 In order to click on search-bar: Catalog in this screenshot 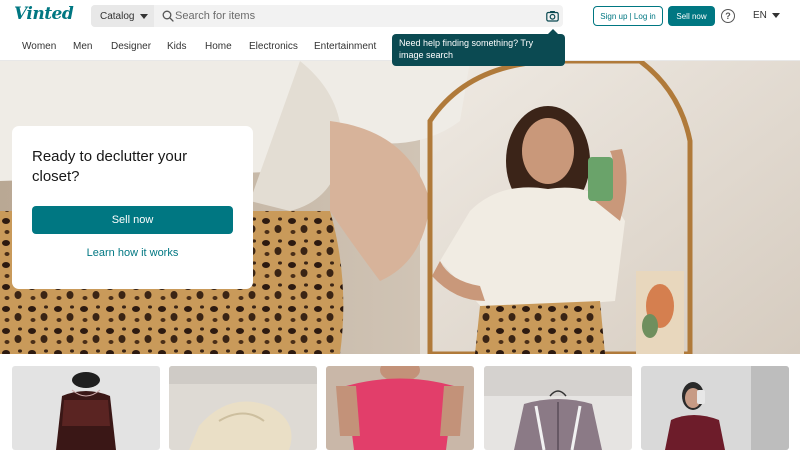, I will do `click(327, 16)`.